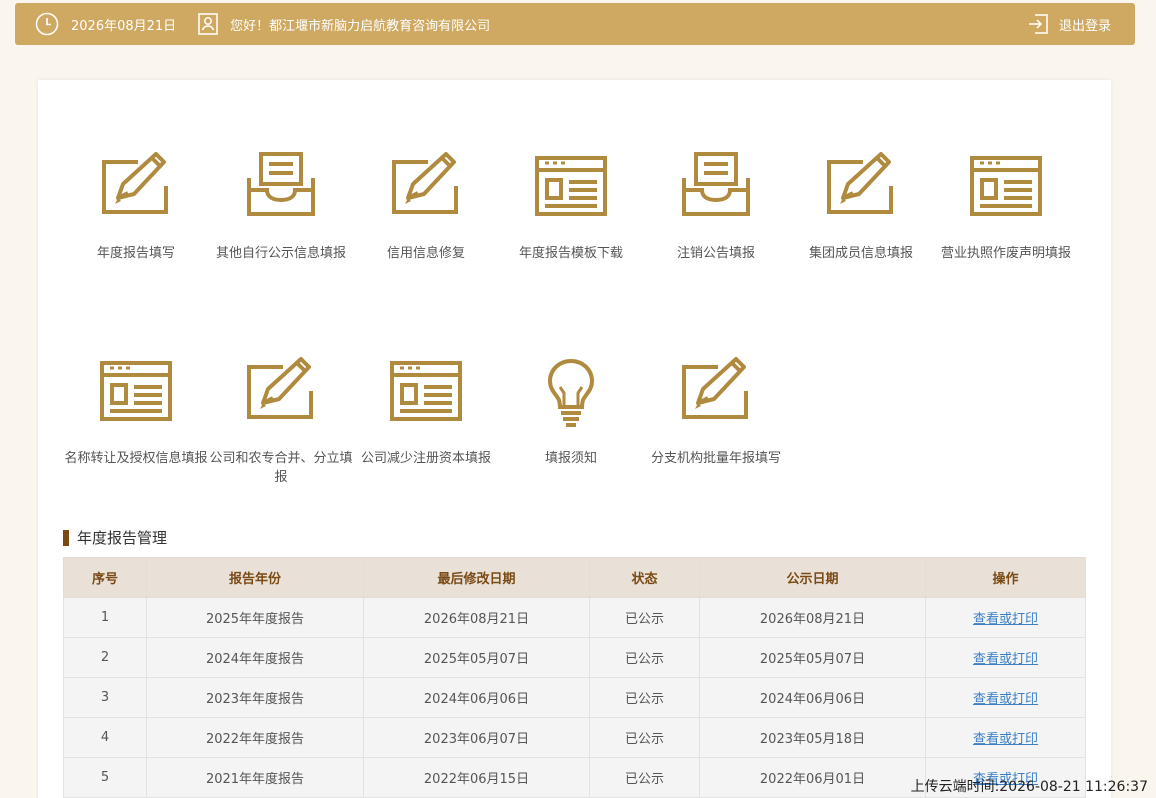 This screenshot has width=1156, height=798. What do you see at coordinates (476, 657) in the screenshot?
I see `cell-modified-date: 2025年05月07日` at bounding box center [476, 657].